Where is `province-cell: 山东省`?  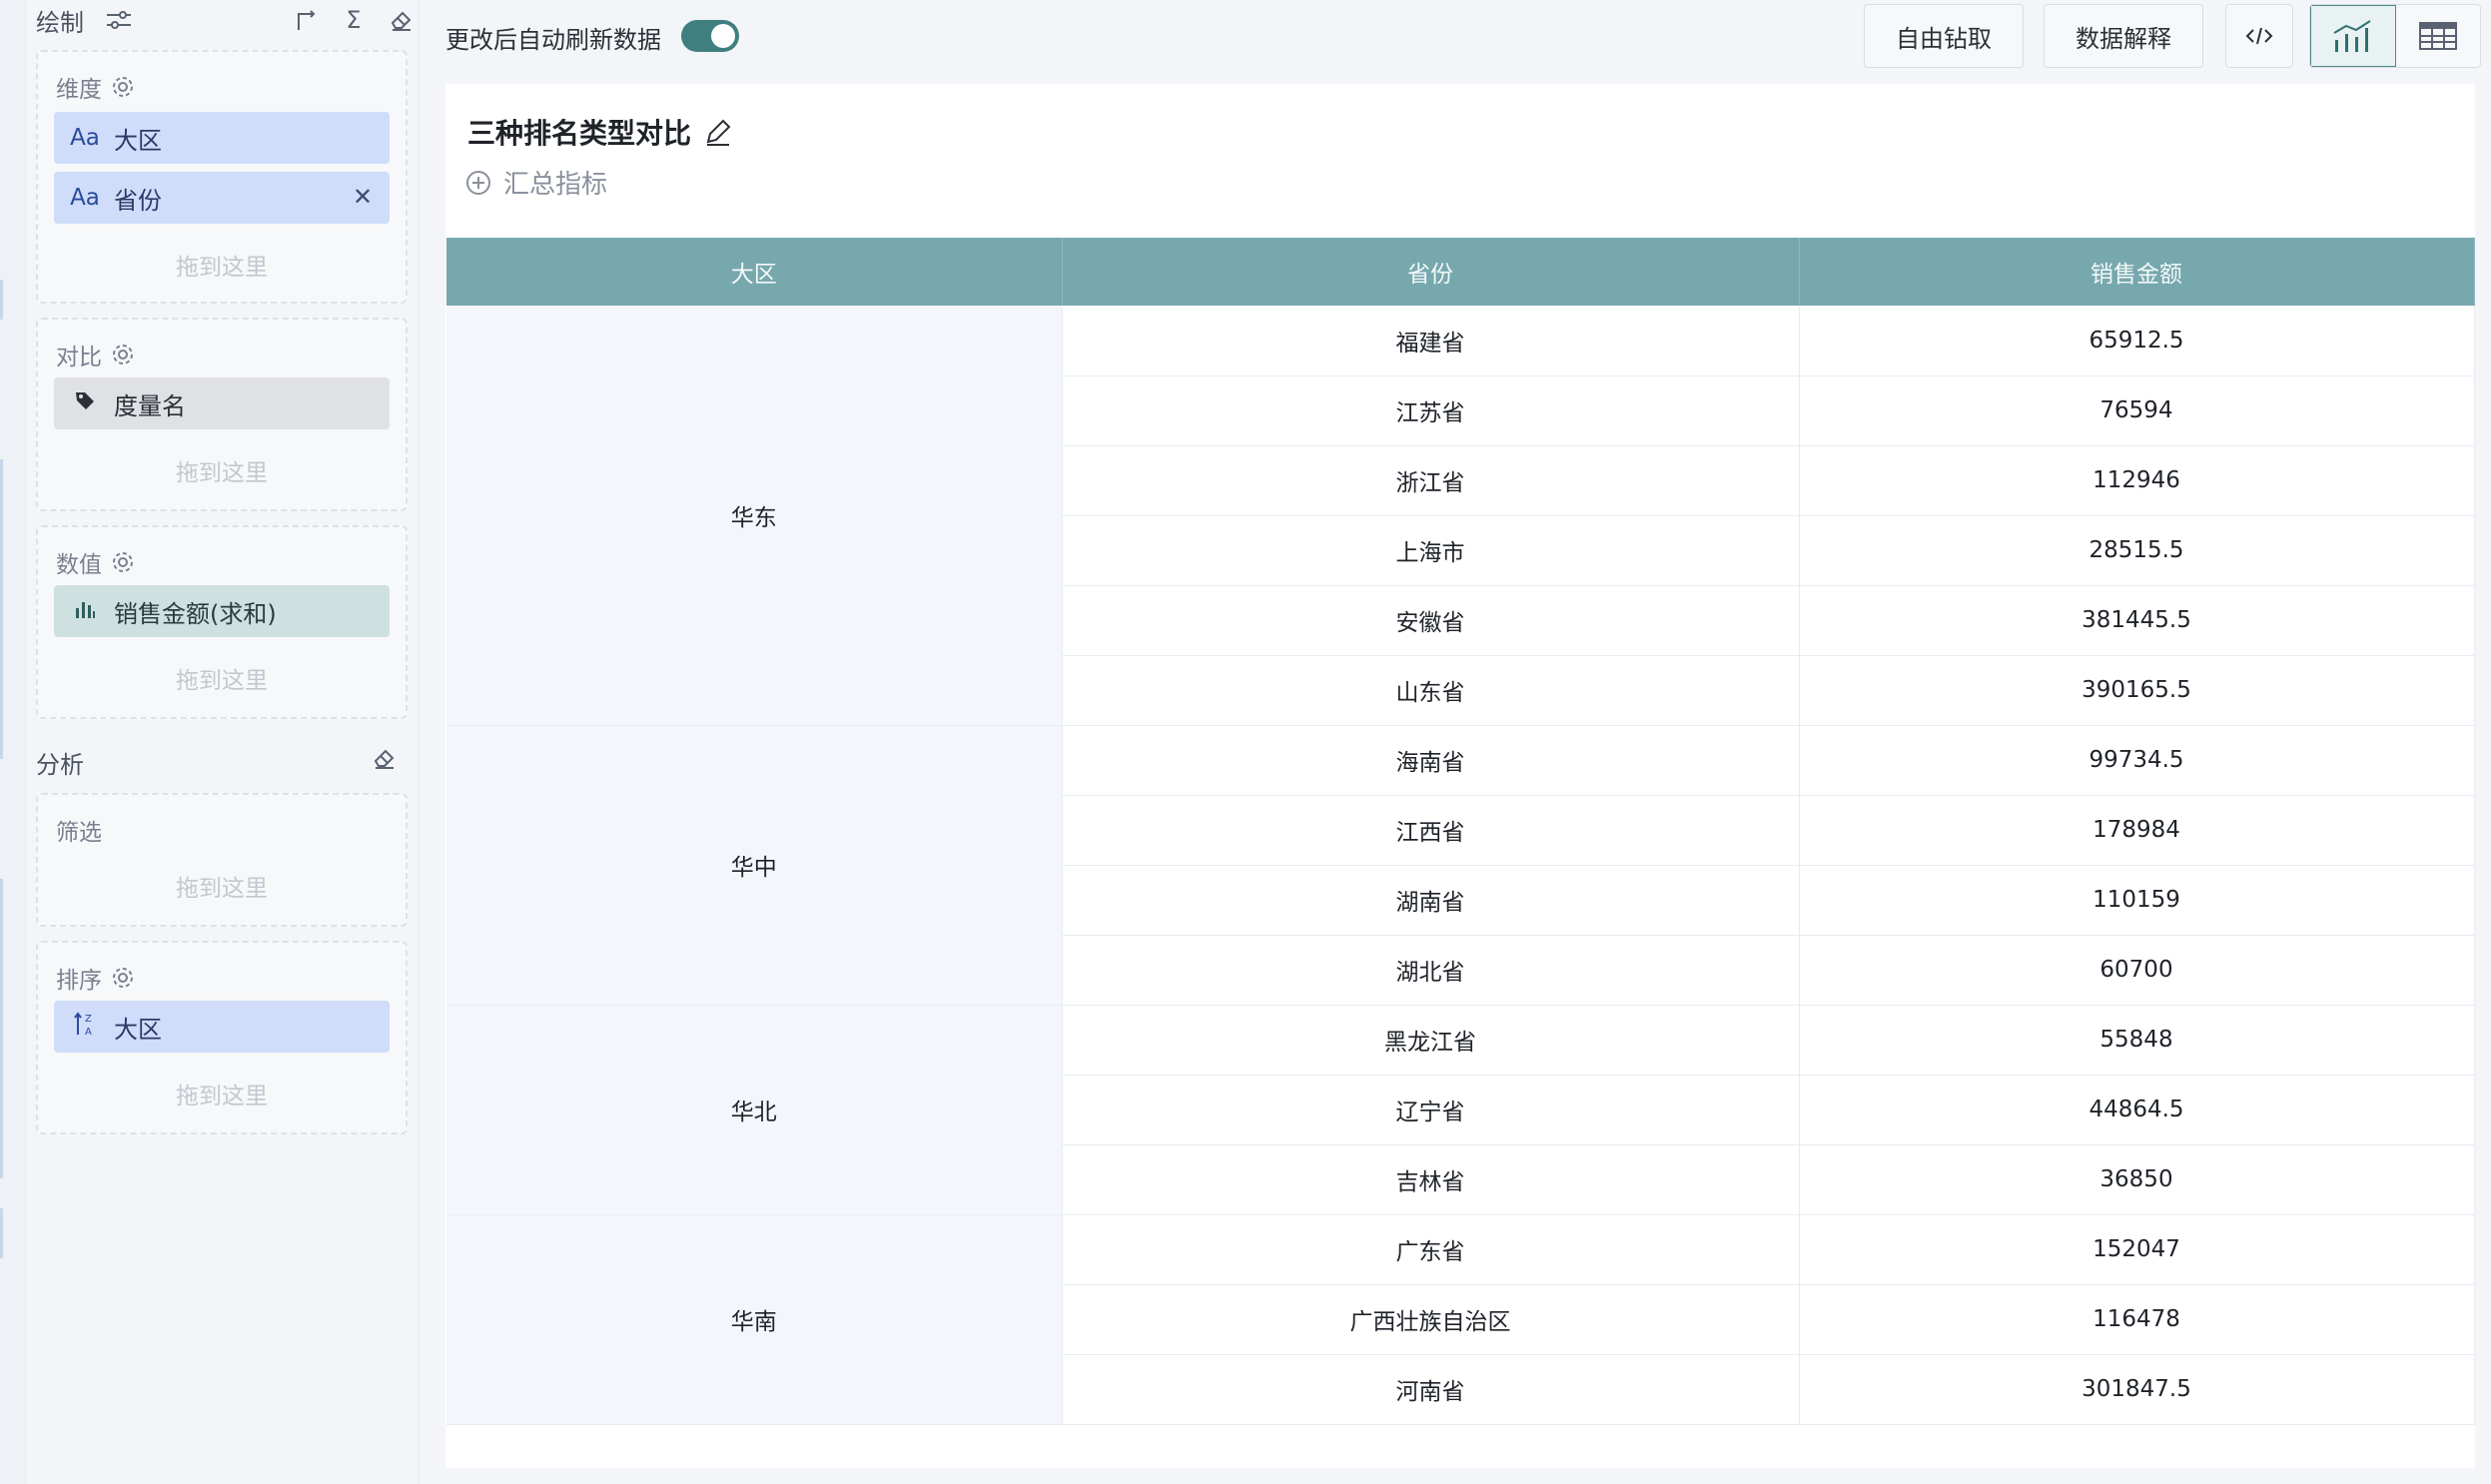
province-cell: 山东省 is located at coordinates (1431, 691).